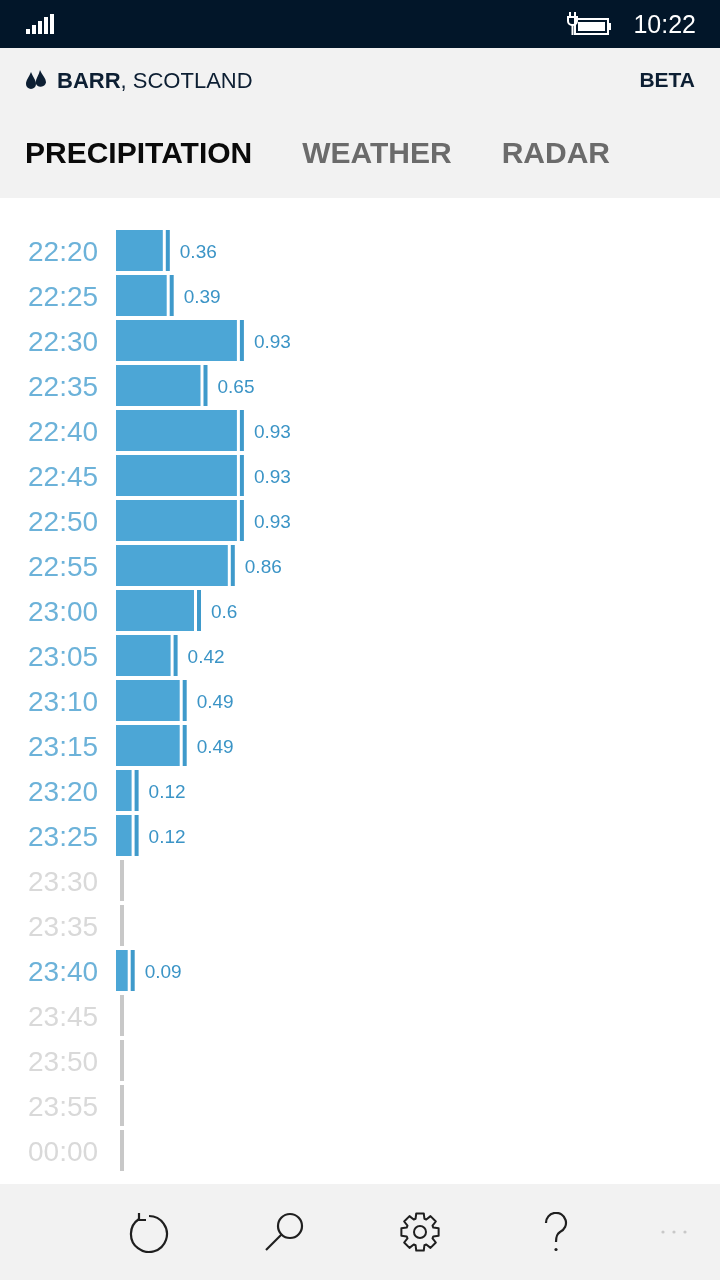 This screenshot has width=720, height=1280. Describe the element at coordinates (667, 80) in the screenshot. I see `beta-label: BETA` at that location.